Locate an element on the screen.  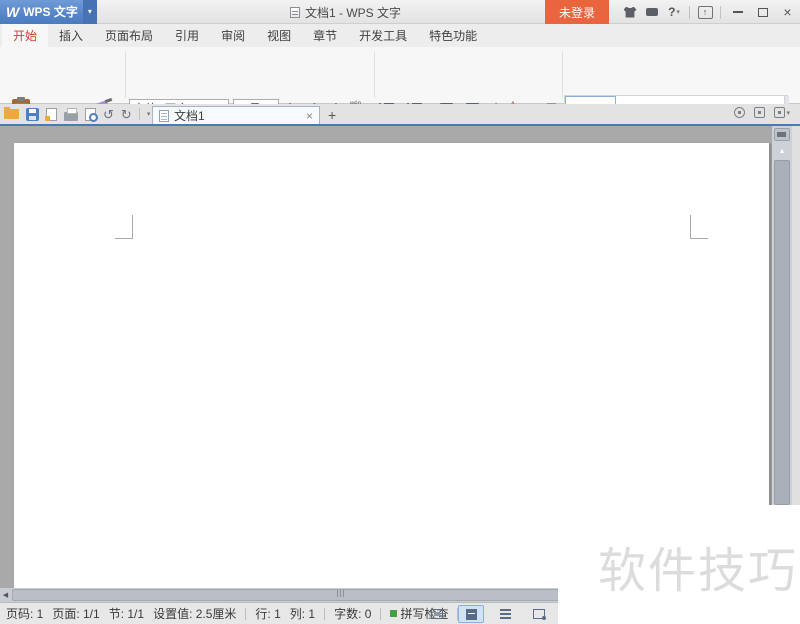
quick-access-toolbar: ↺ ↻ ▾ is located at coordinates (77, 114).